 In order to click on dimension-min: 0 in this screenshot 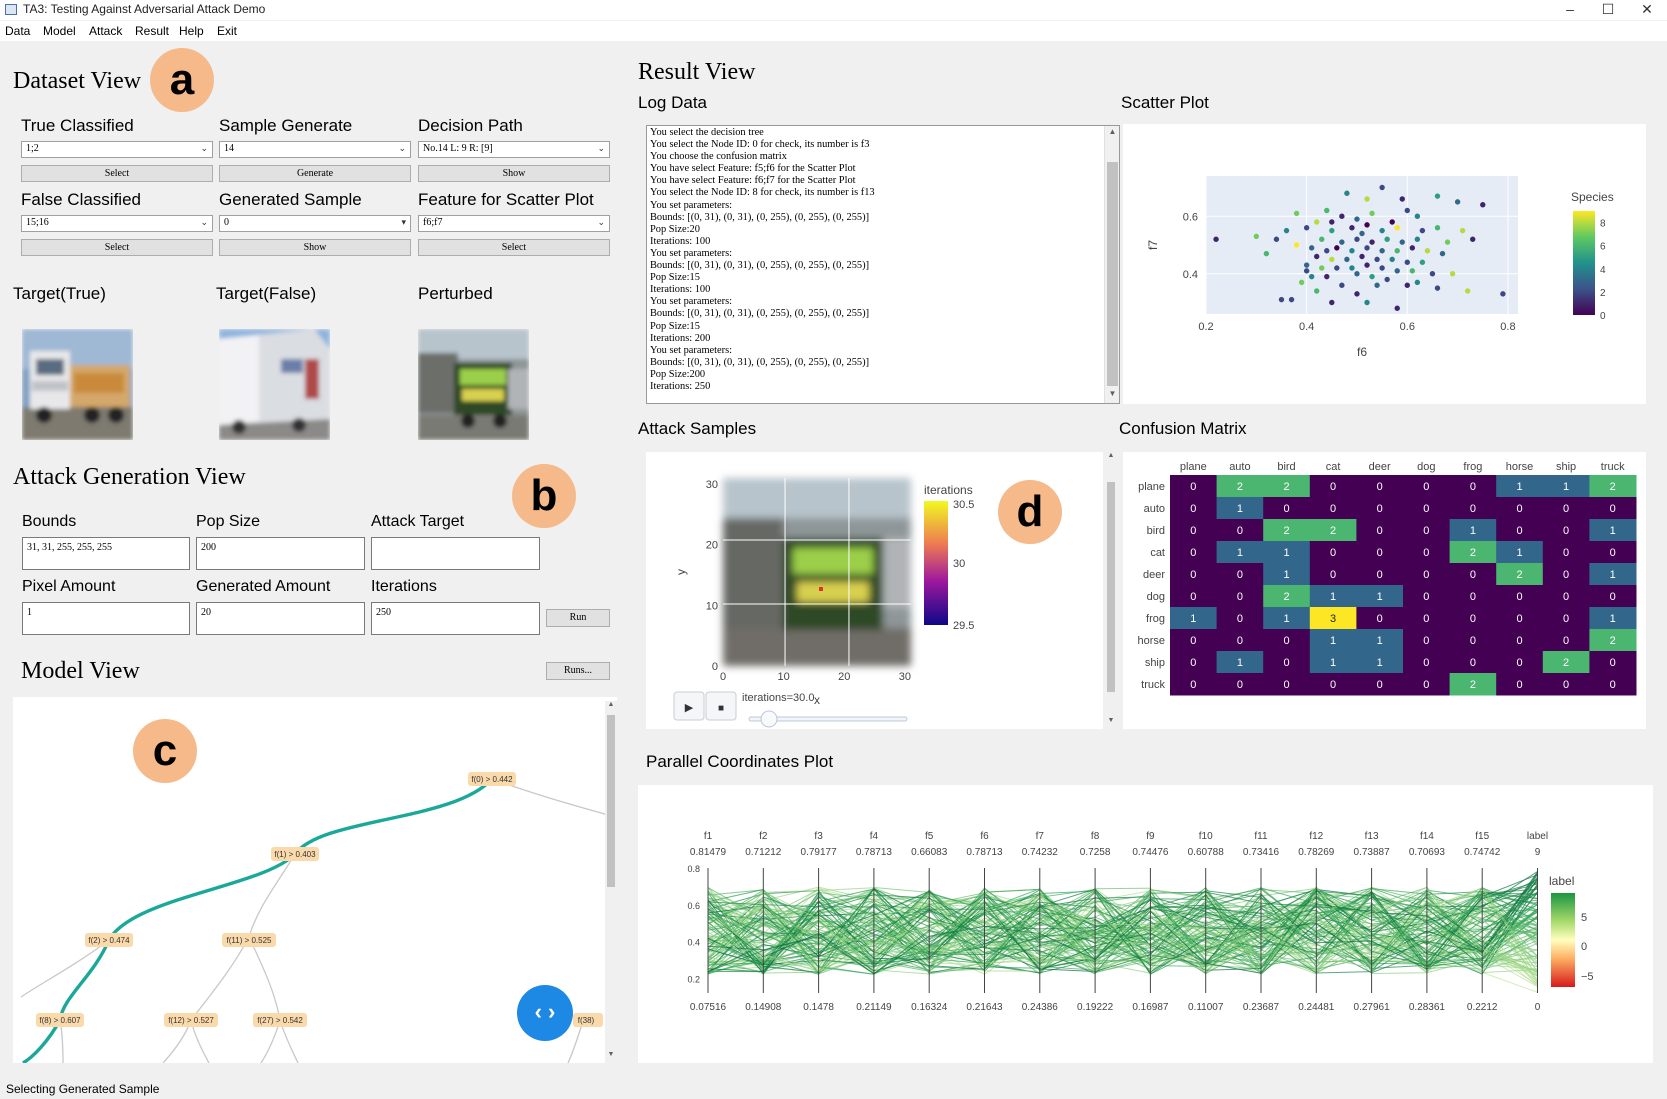, I will do `click(1538, 1007)`.